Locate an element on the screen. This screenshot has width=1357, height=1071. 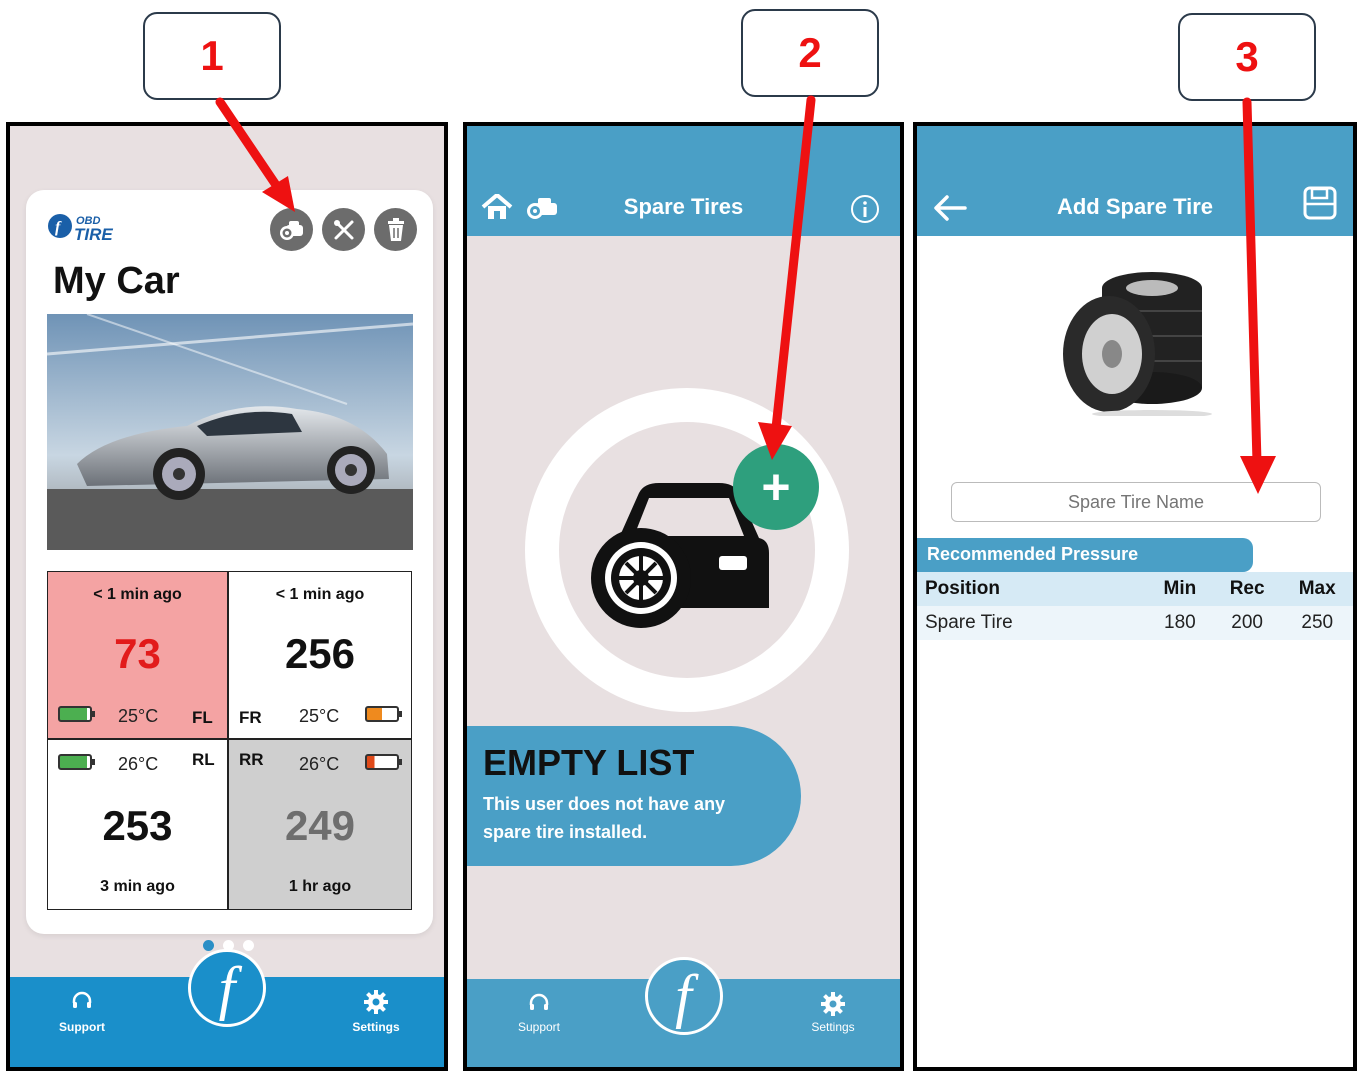
logo-big-text: TIRE is located at coordinates (93, 234).